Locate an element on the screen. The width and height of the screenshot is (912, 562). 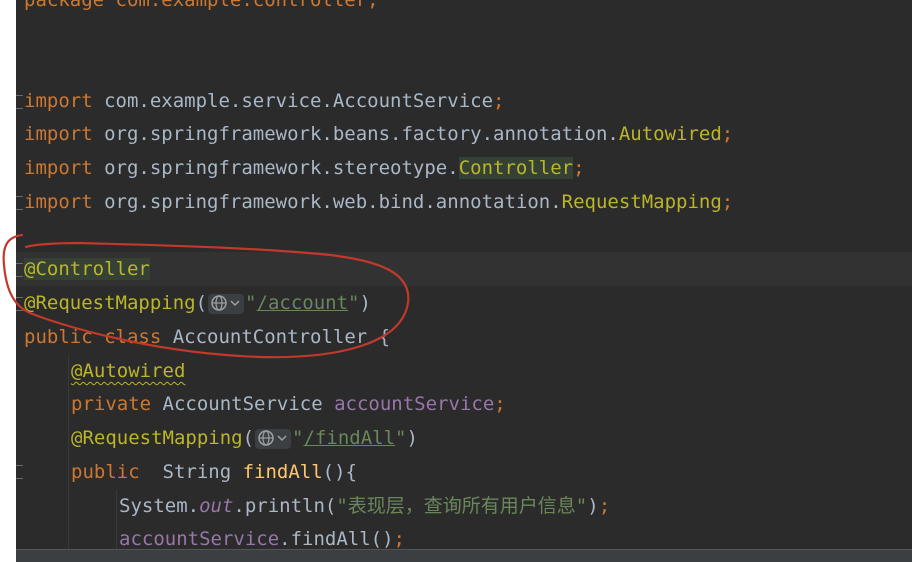
controller-annotation-line: @Controller is located at coordinates (87, 269).